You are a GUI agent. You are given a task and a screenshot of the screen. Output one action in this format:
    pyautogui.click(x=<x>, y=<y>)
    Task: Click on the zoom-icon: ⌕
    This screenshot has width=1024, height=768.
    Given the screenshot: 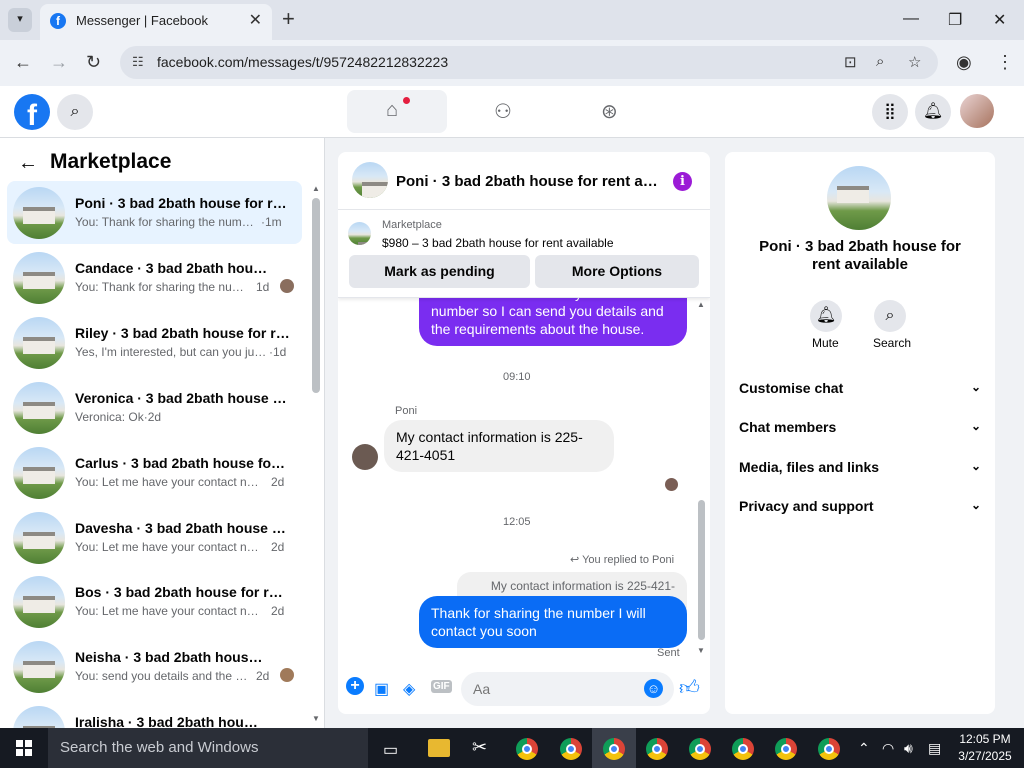 What is the action you would take?
    pyautogui.click(x=880, y=61)
    